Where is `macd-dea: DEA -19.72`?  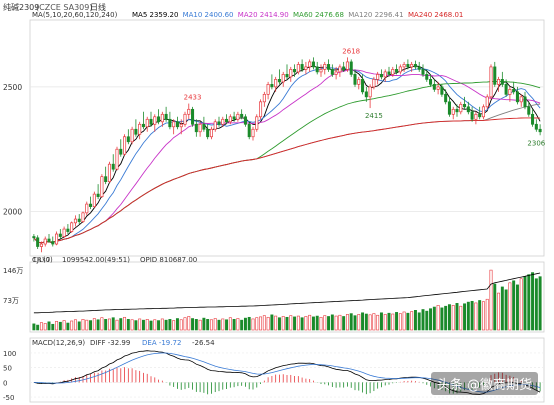 macd-dea: DEA -19.72 is located at coordinates (161, 343).